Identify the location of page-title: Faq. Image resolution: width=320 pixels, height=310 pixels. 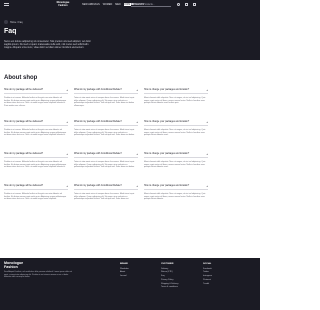
(10, 31).